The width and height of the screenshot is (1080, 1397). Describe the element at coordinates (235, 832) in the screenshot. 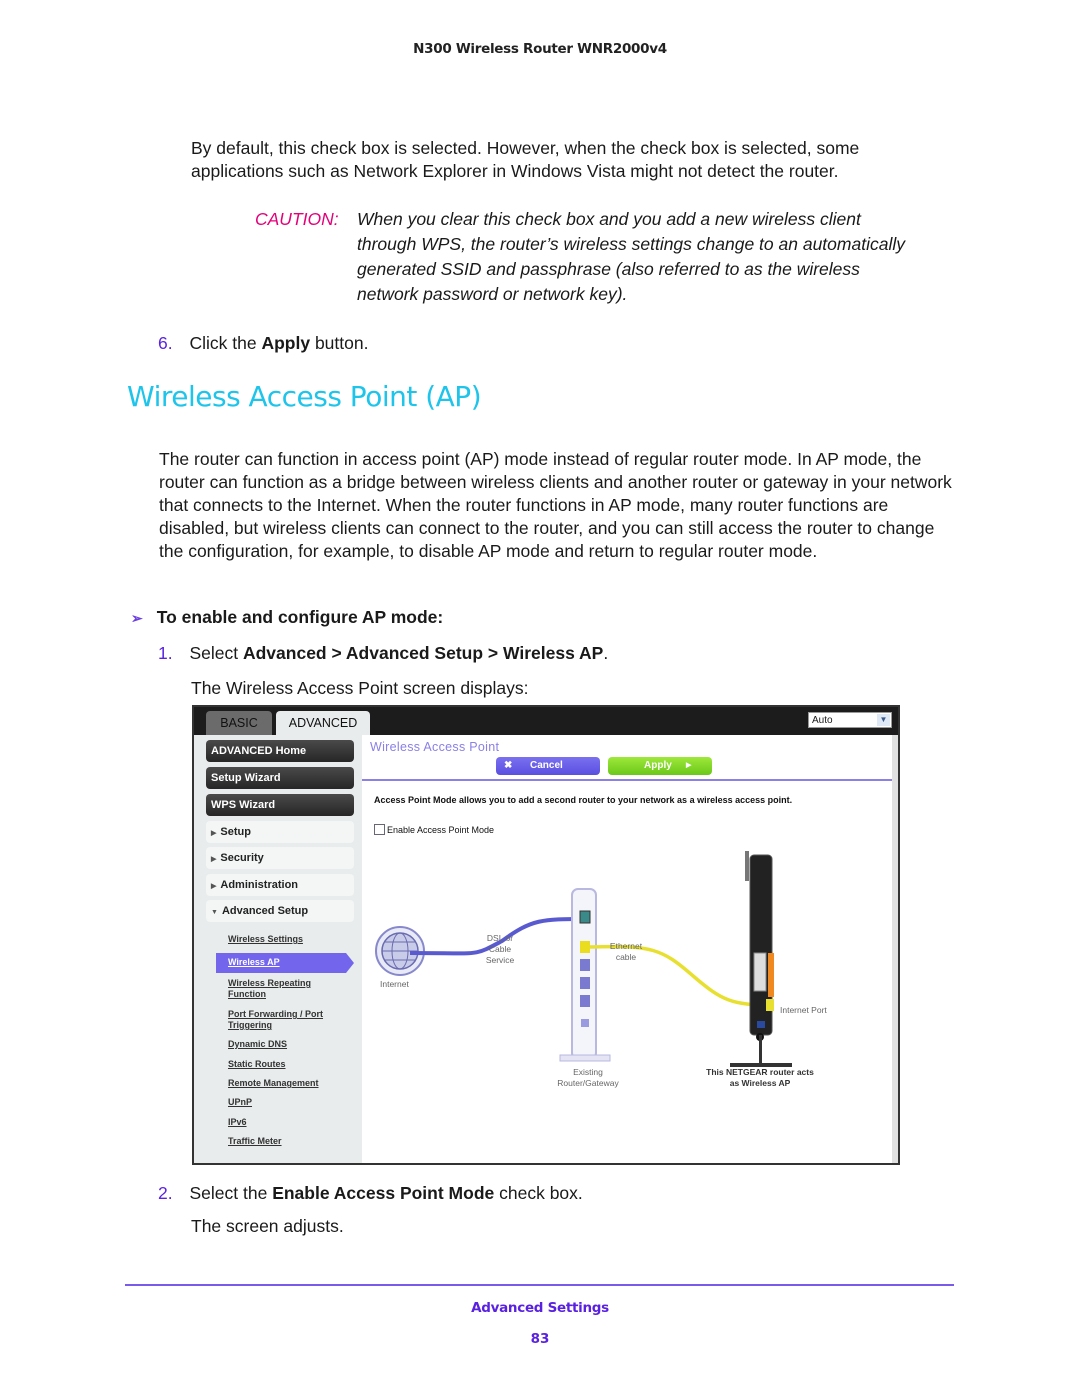

I see `sidebar-label: Setup` at that location.